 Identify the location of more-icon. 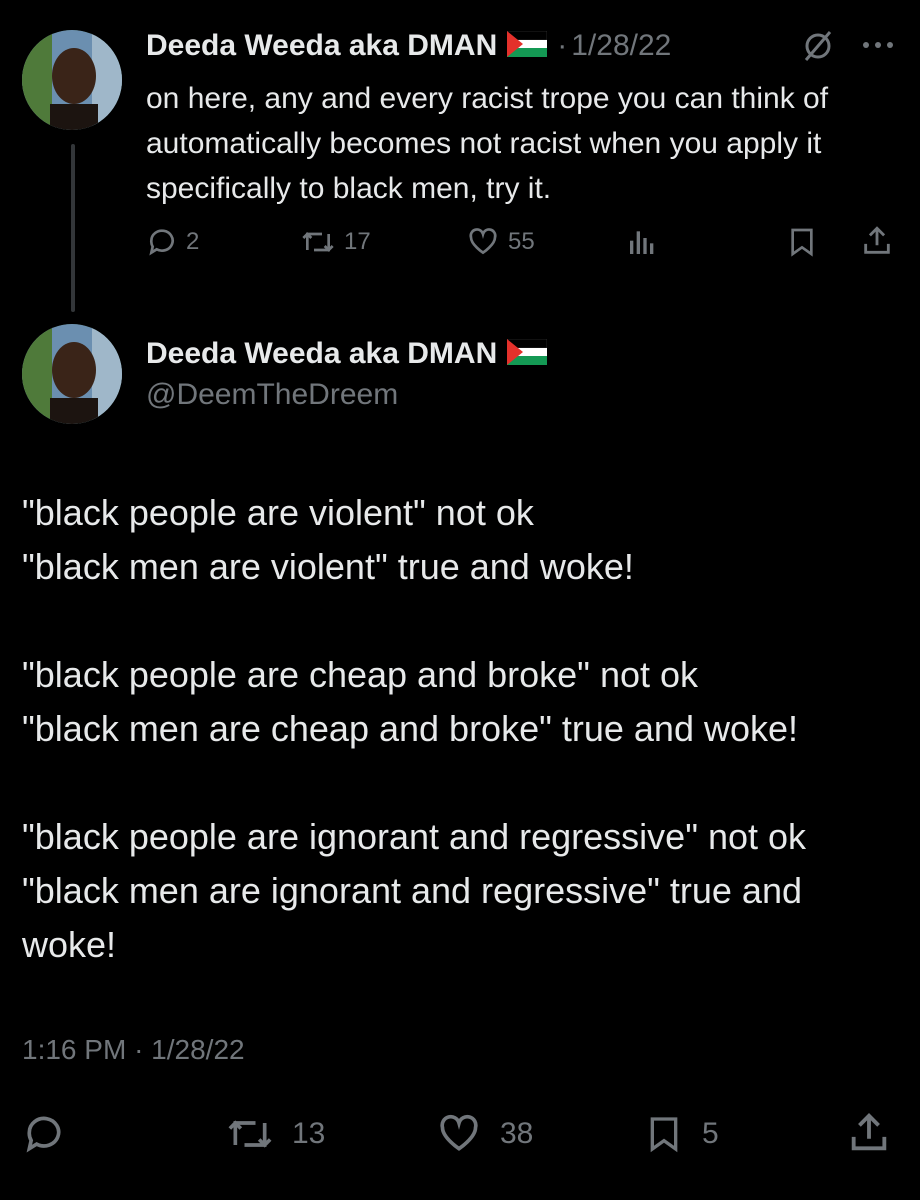
(878, 47).